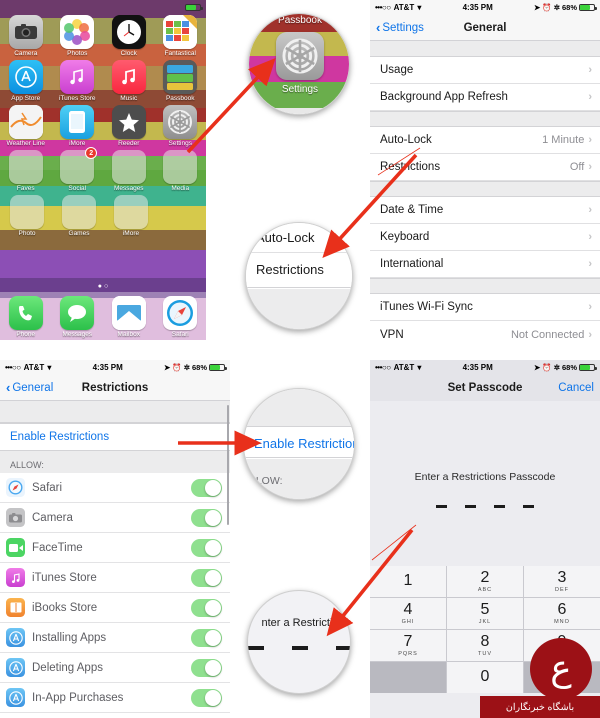 This screenshot has width=600, height=718. What do you see at coordinates (77, 317) in the screenshot?
I see `dock-app-messages: Messages` at bounding box center [77, 317].